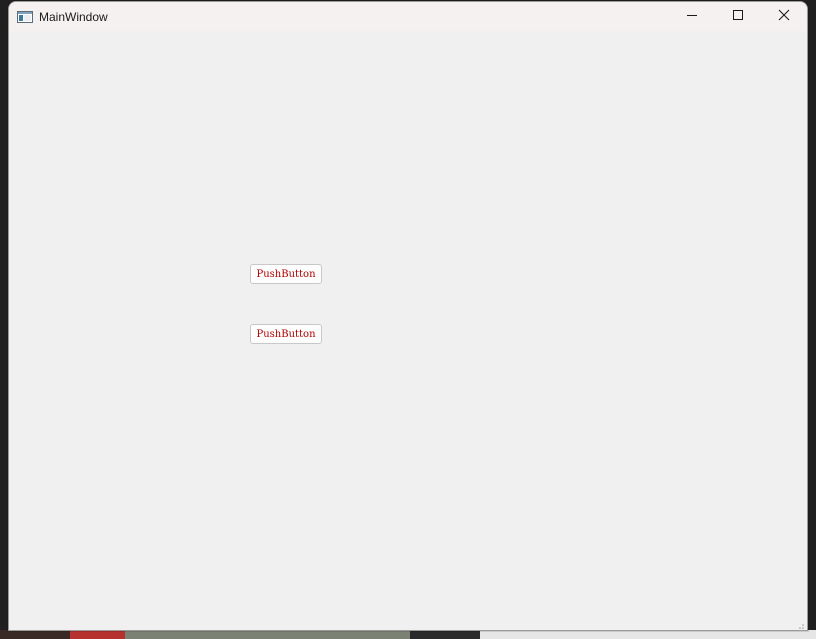 The width and height of the screenshot is (816, 639). I want to click on title-bar: MainWindow, so click(408, 16).